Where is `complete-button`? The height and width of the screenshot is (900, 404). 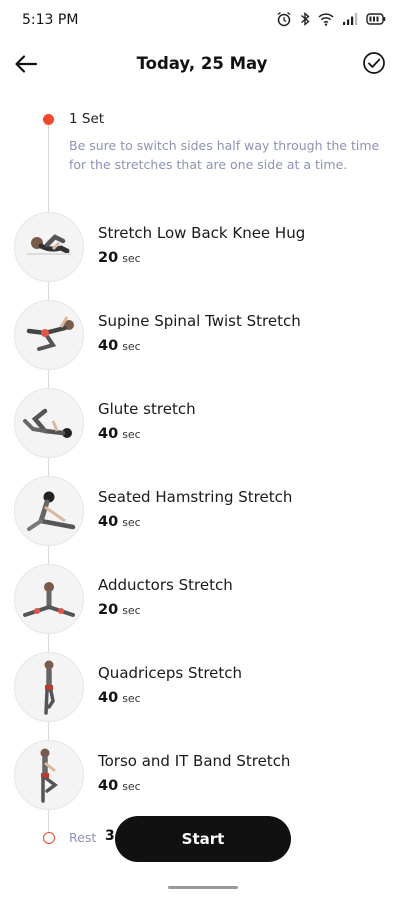
complete-button is located at coordinates (374, 63).